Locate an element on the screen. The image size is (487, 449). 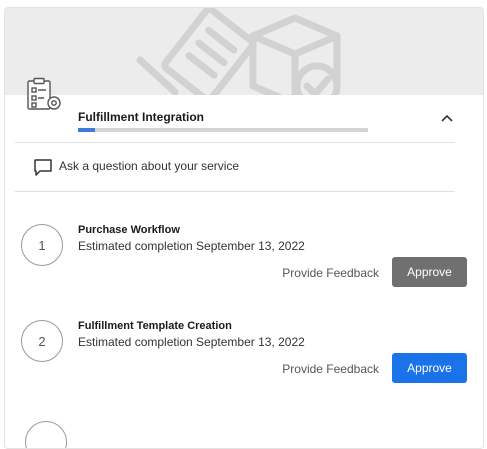
step-title: Fulfillment Template Creation is located at coordinates (155, 326).